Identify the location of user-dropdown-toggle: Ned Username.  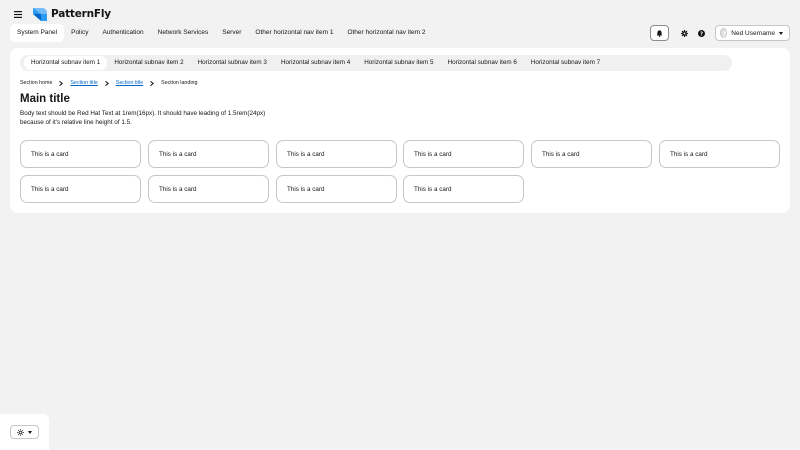
(752, 33).